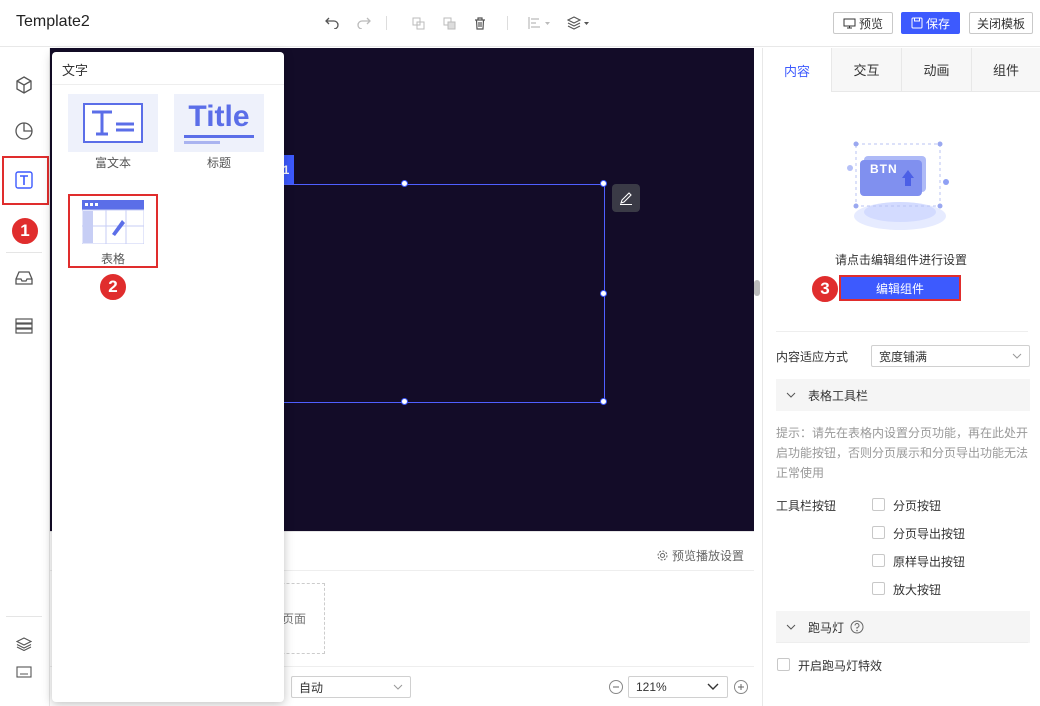 The height and width of the screenshot is (706, 1040). I want to click on preview-label: 预览, so click(870, 23).